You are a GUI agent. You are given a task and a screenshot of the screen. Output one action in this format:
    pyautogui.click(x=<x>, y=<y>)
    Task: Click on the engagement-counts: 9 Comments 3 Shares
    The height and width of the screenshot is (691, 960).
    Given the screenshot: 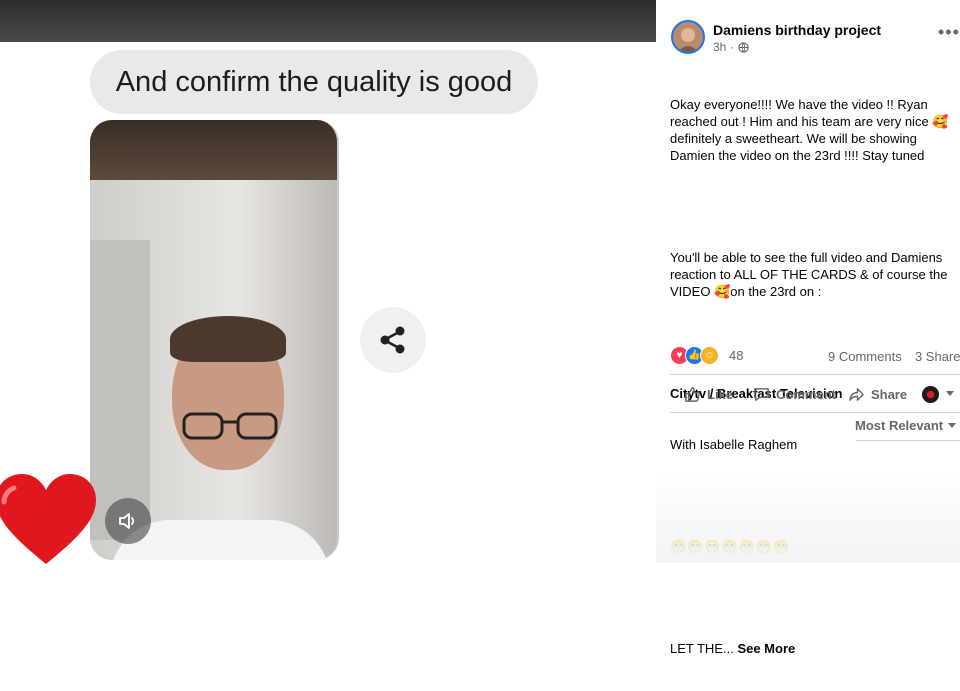 What is the action you would take?
    pyautogui.click(x=894, y=356)
    